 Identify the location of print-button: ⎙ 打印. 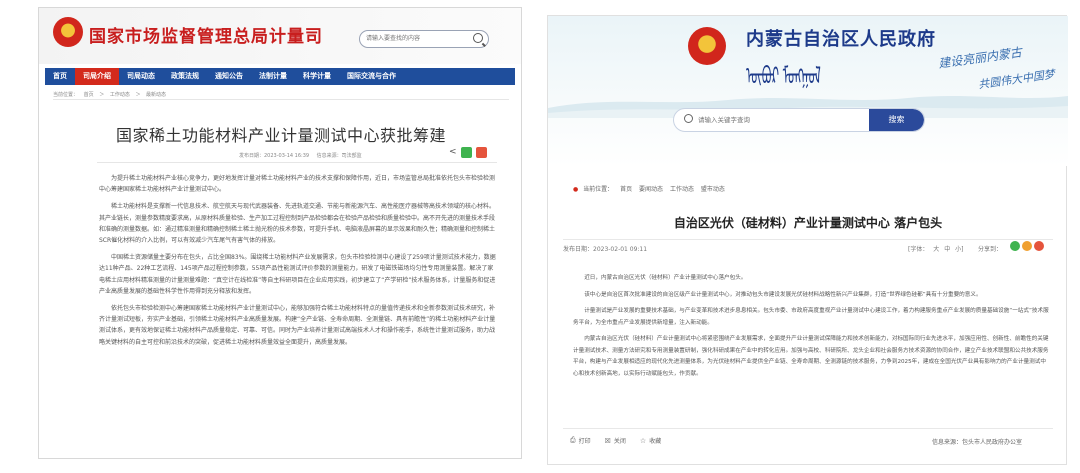
(580, 440).